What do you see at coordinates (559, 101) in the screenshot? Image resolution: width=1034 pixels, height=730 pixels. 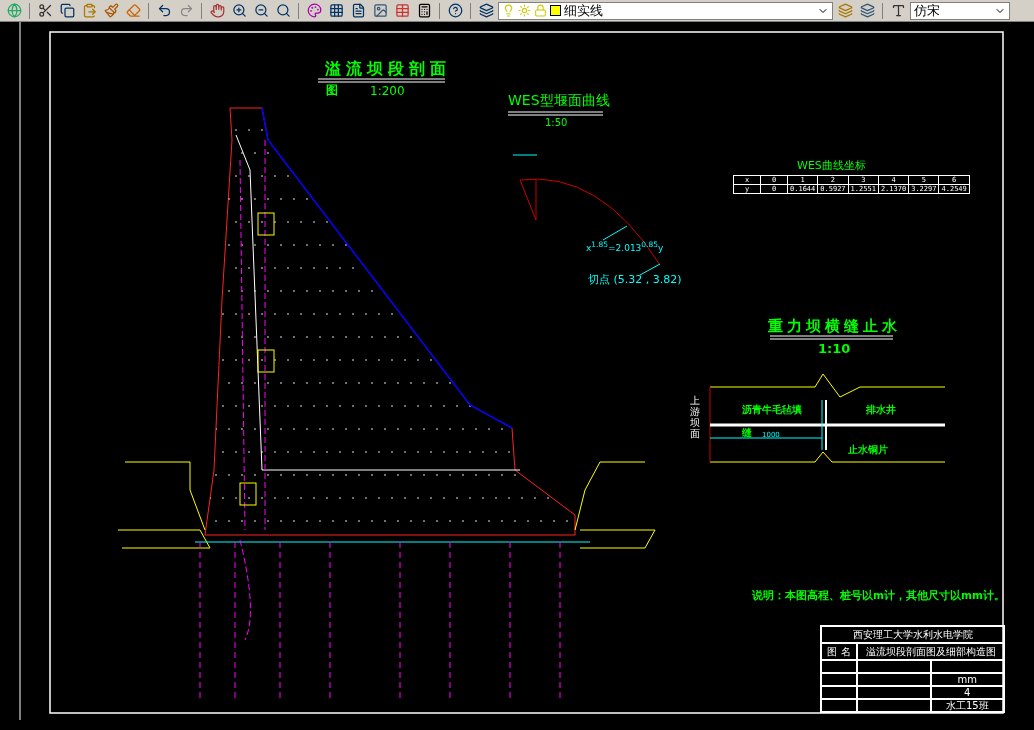 I see `wes-title: WES型堰面曲线` at bounding box center [559, 101].